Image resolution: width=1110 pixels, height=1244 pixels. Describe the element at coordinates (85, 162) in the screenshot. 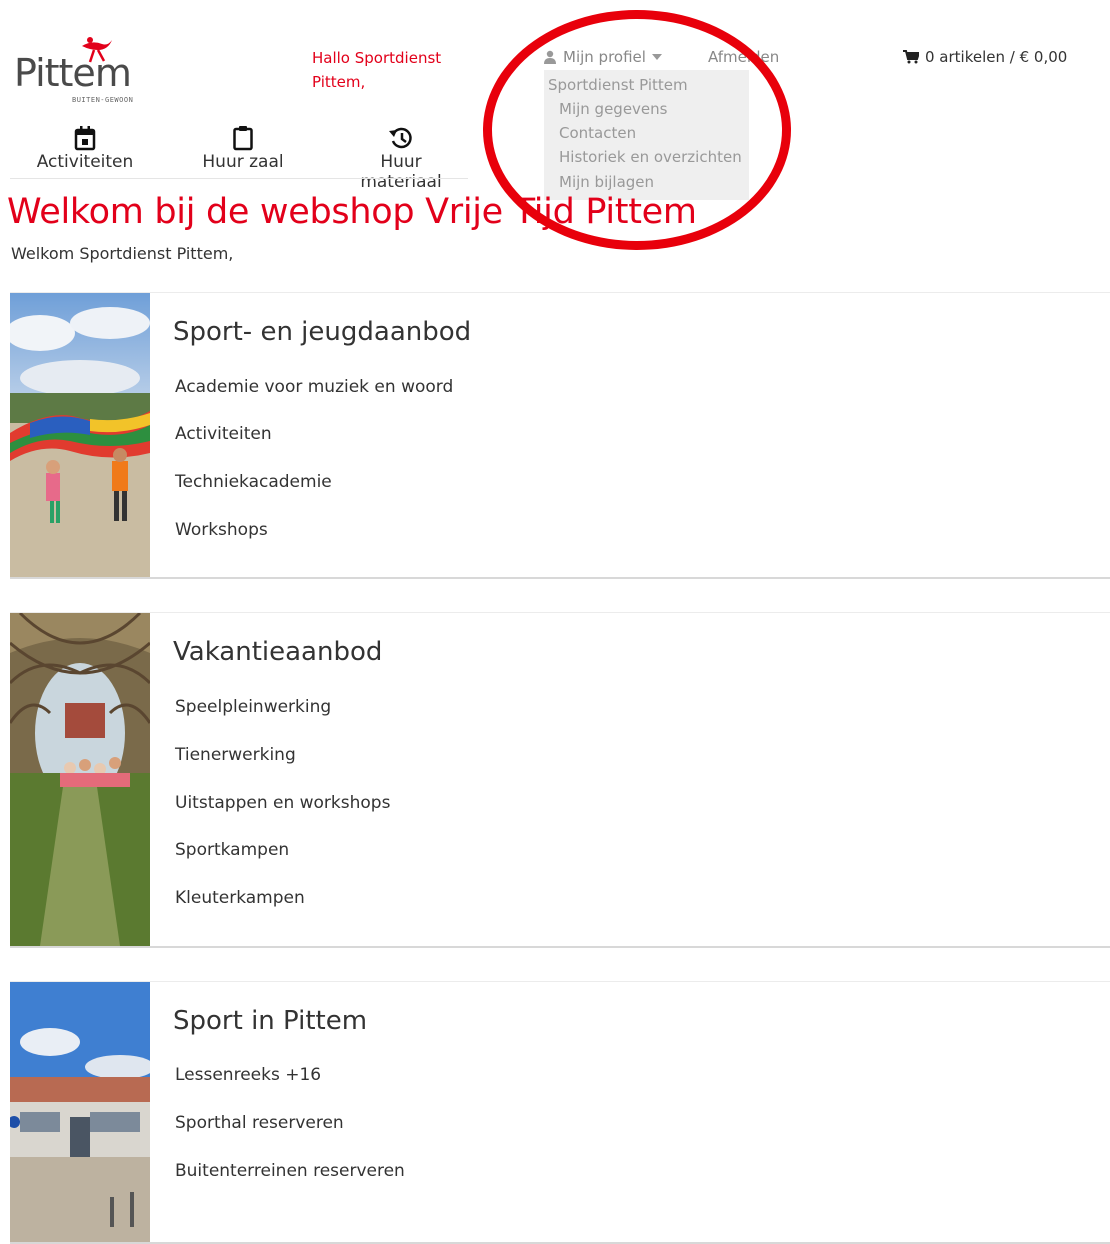

I see `nav-label: Activiteiten` at that location.